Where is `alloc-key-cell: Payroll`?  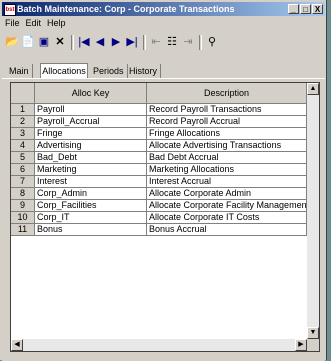
alloc-key-cell: Payroll is located at coordinates (91, 110).